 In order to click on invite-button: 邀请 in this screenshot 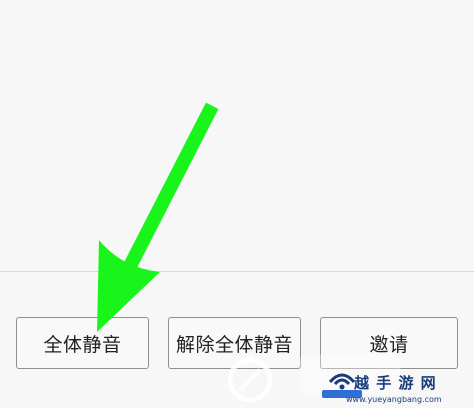, I will do `click(389, 343)`.